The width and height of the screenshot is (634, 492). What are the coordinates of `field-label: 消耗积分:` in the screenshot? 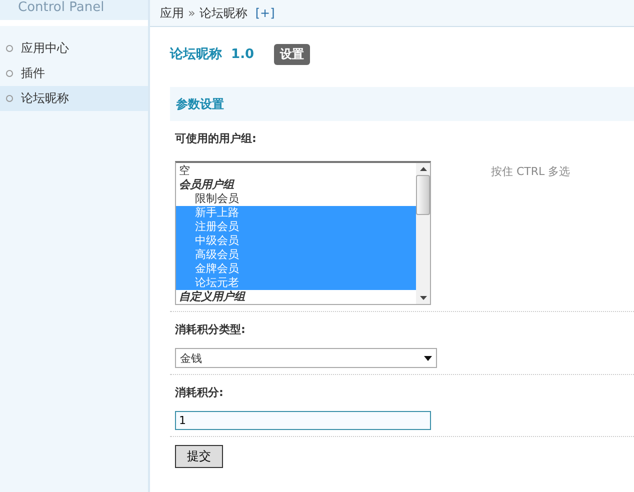 It's located at (199, 393).